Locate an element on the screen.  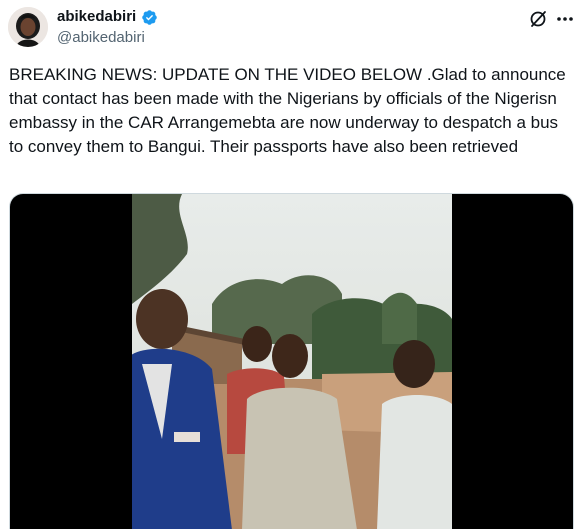
grok-icon is located at coordinates (538, 19).